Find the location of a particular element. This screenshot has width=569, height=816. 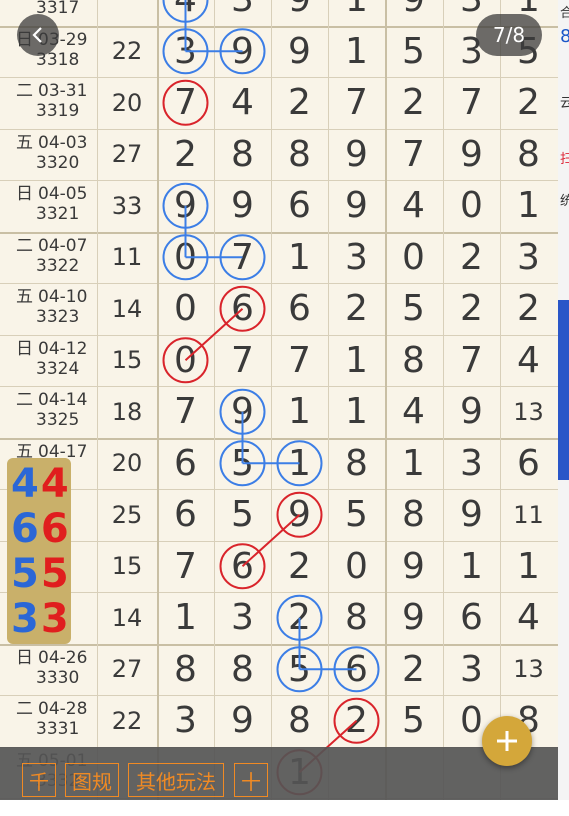

sum-cell: 15 is located at coordinates (127, 566).